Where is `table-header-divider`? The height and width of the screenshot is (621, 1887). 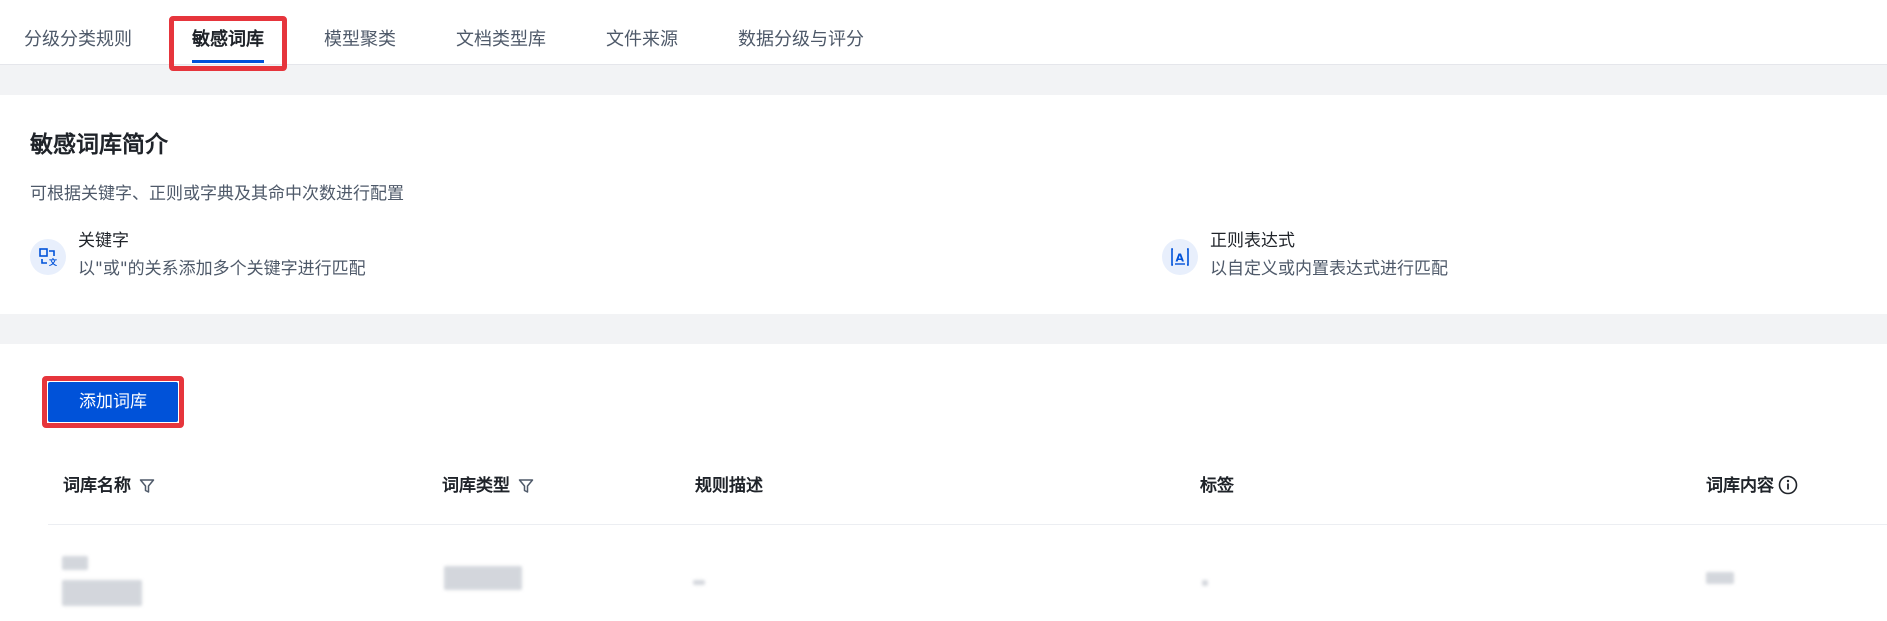 table-header-divider is located at coordinates (967, 524).